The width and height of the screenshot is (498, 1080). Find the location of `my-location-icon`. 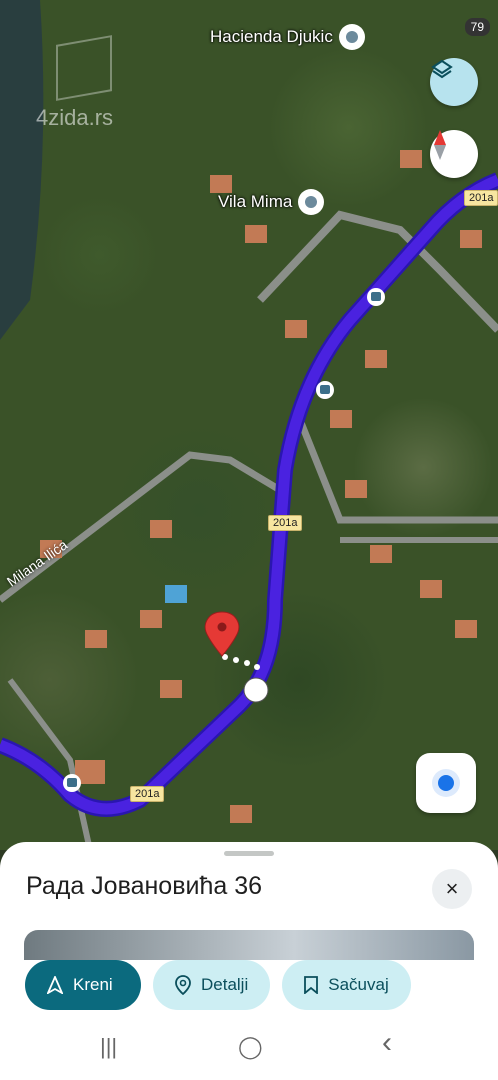

my-location-icon is located at coordinates (446, 783).